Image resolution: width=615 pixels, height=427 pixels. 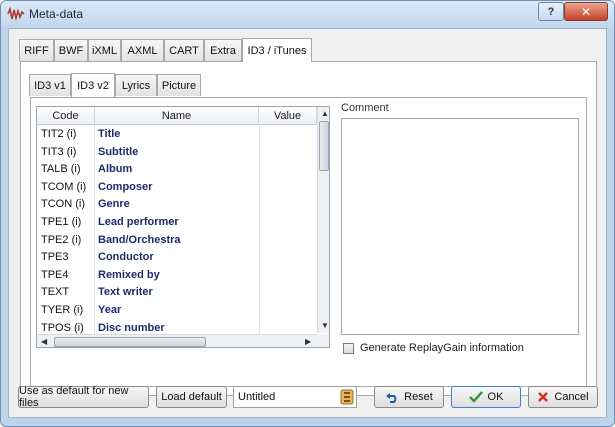 I want to click on ok-button: OK, so click(x=486, y=397).